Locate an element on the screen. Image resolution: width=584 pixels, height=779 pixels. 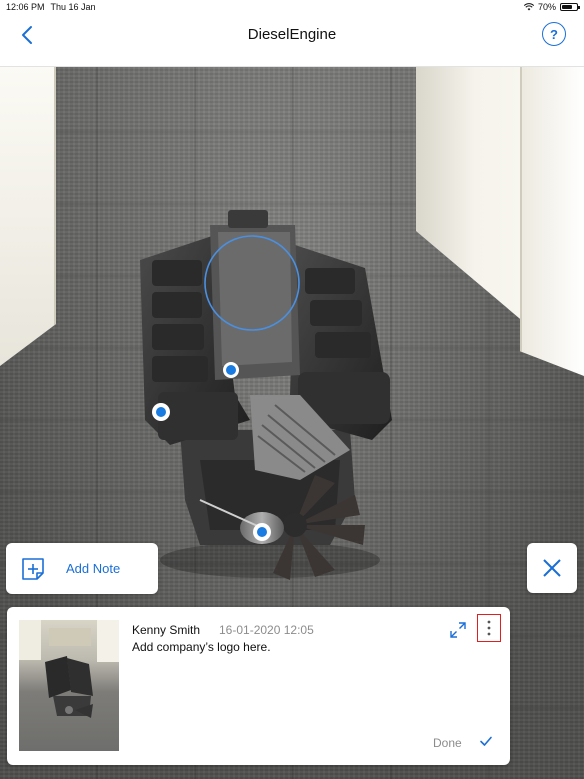
more-vertical-icon is located at coordinates (489, 628).